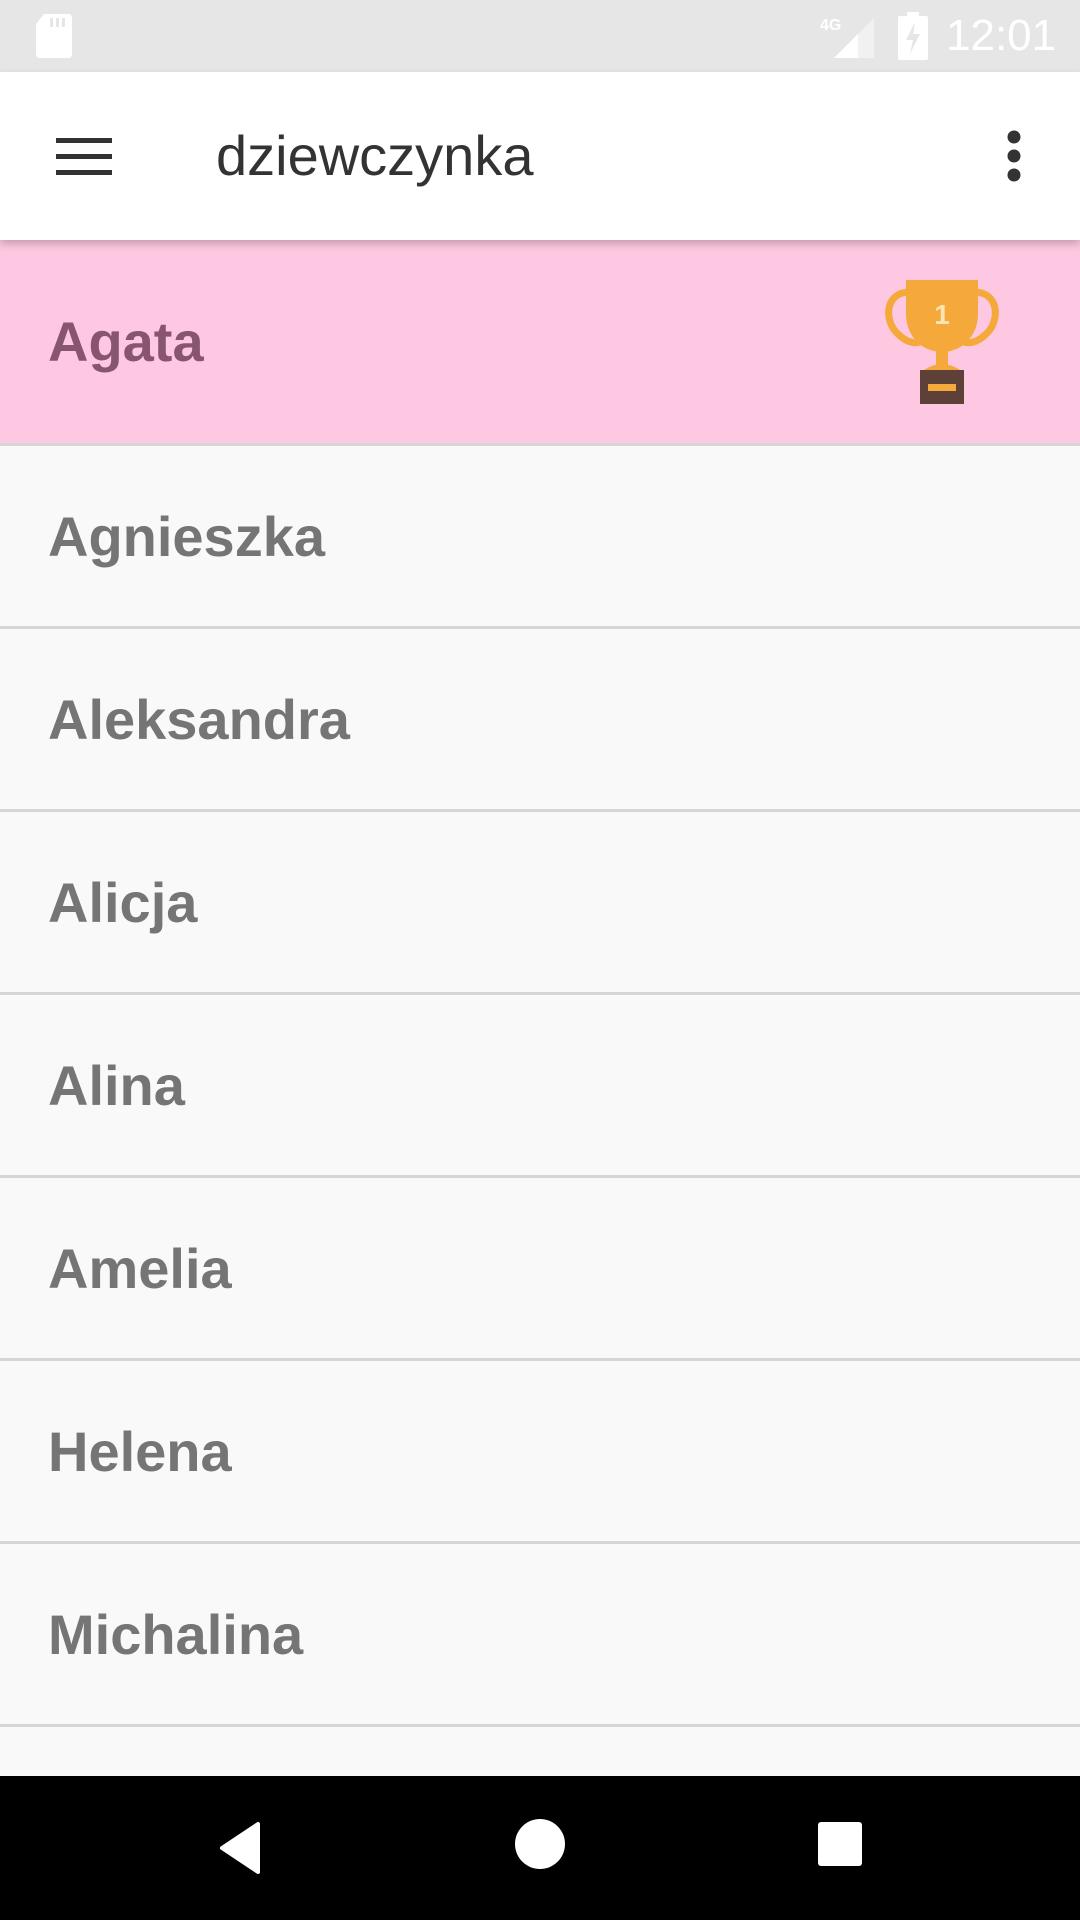 This screenshot has width=1080, height=1920. I want to click on list-item: Michalina, so click(540, 1635).